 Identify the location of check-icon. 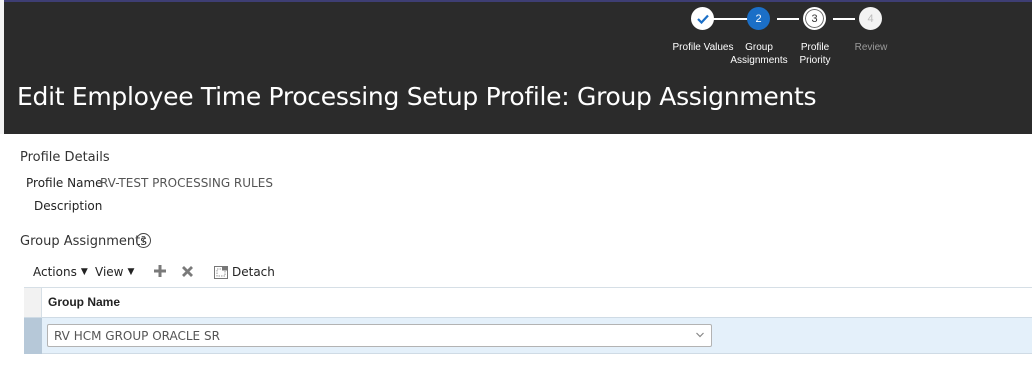
(702, 19).